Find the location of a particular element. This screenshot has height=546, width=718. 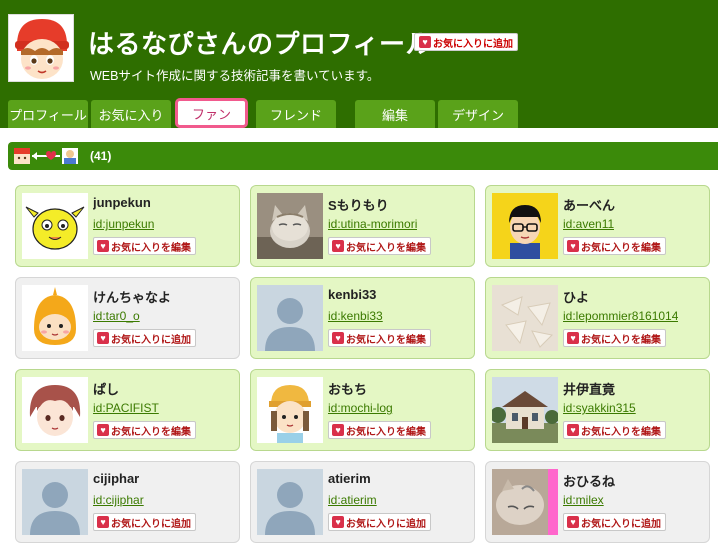

tab-favorites: お気に入り is located at coordinates (131, 114).